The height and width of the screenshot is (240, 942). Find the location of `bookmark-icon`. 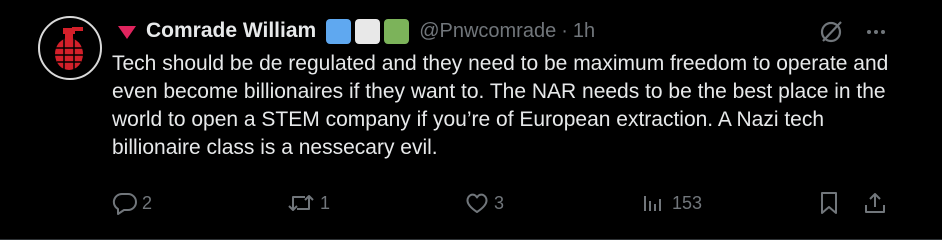

bookmark-icon is located at coordinates (829, 203).